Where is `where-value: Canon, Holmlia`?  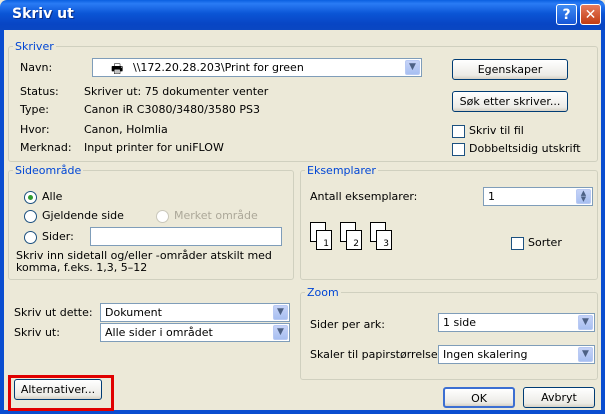 where-value: Canon, Holmlia is located at coordinates (126, 129).